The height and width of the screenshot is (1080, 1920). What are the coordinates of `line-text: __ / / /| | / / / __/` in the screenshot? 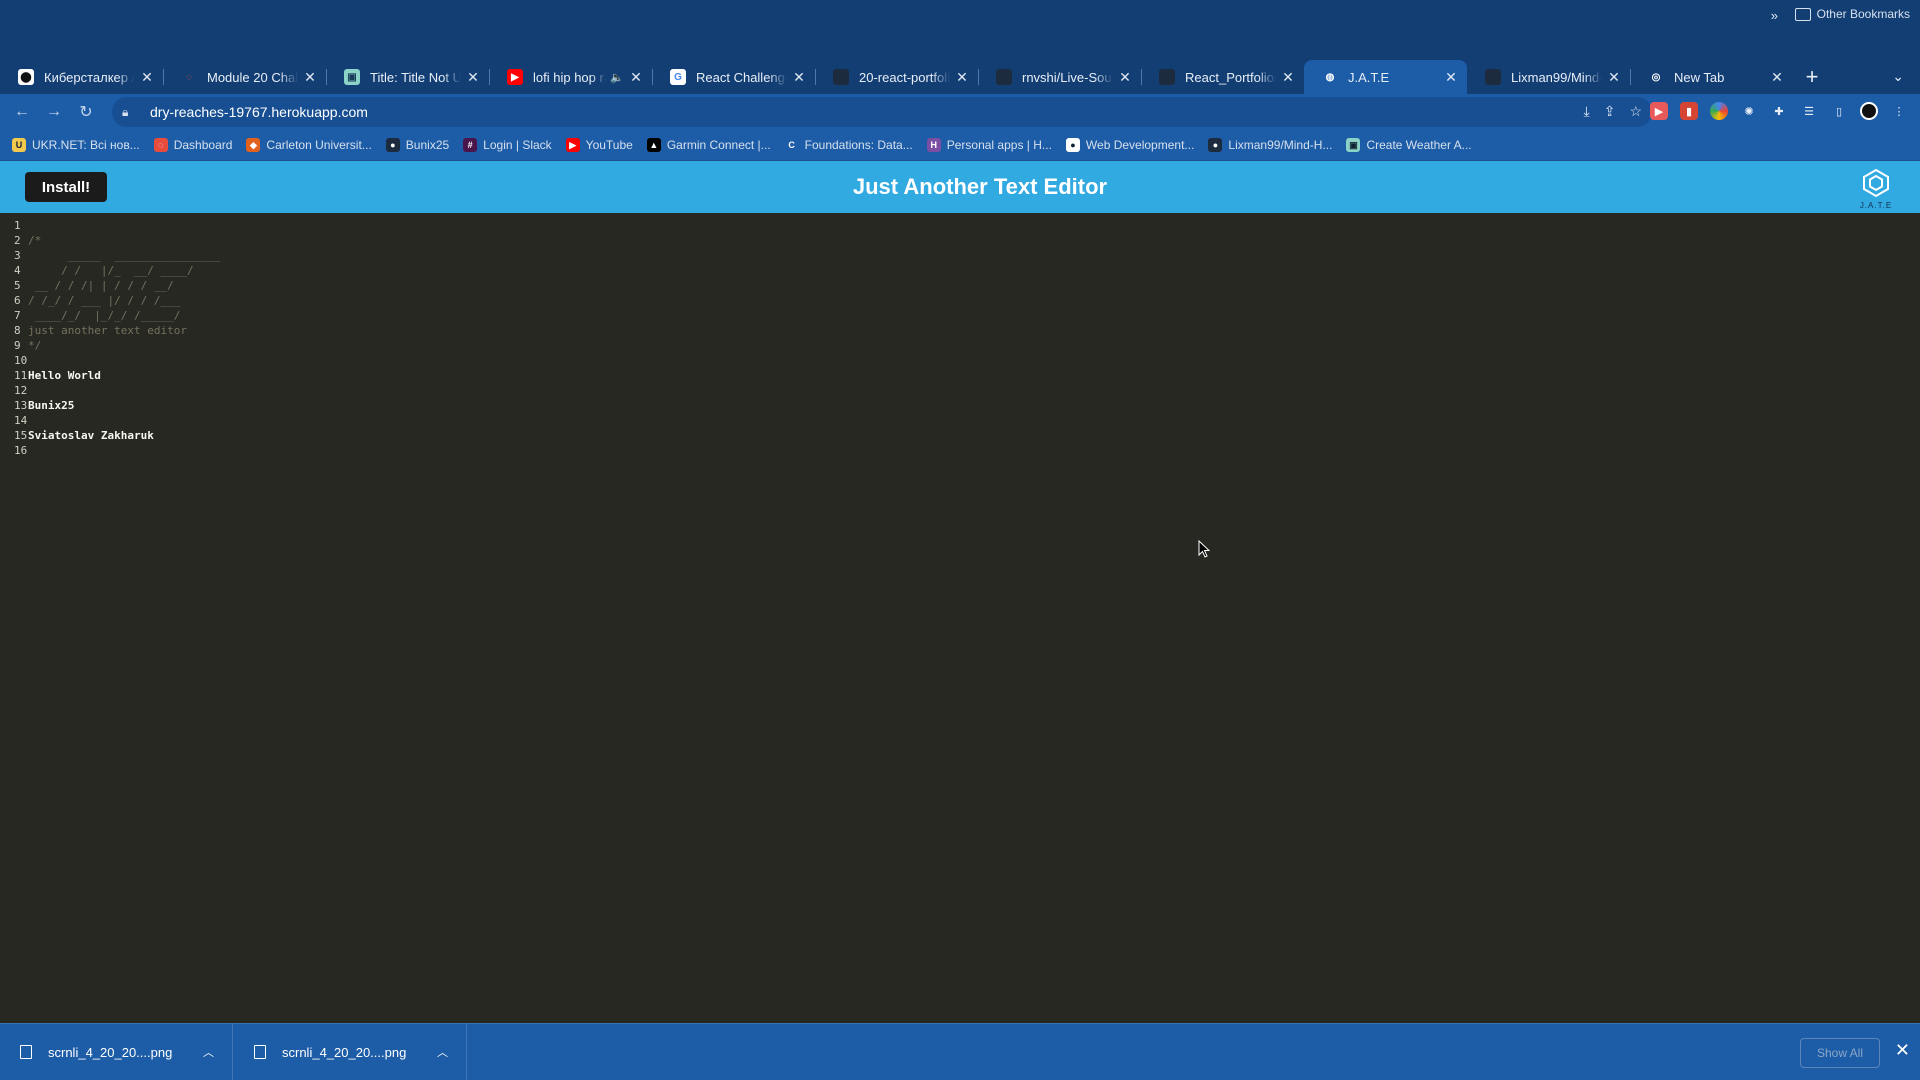 It's located at (101, 285).